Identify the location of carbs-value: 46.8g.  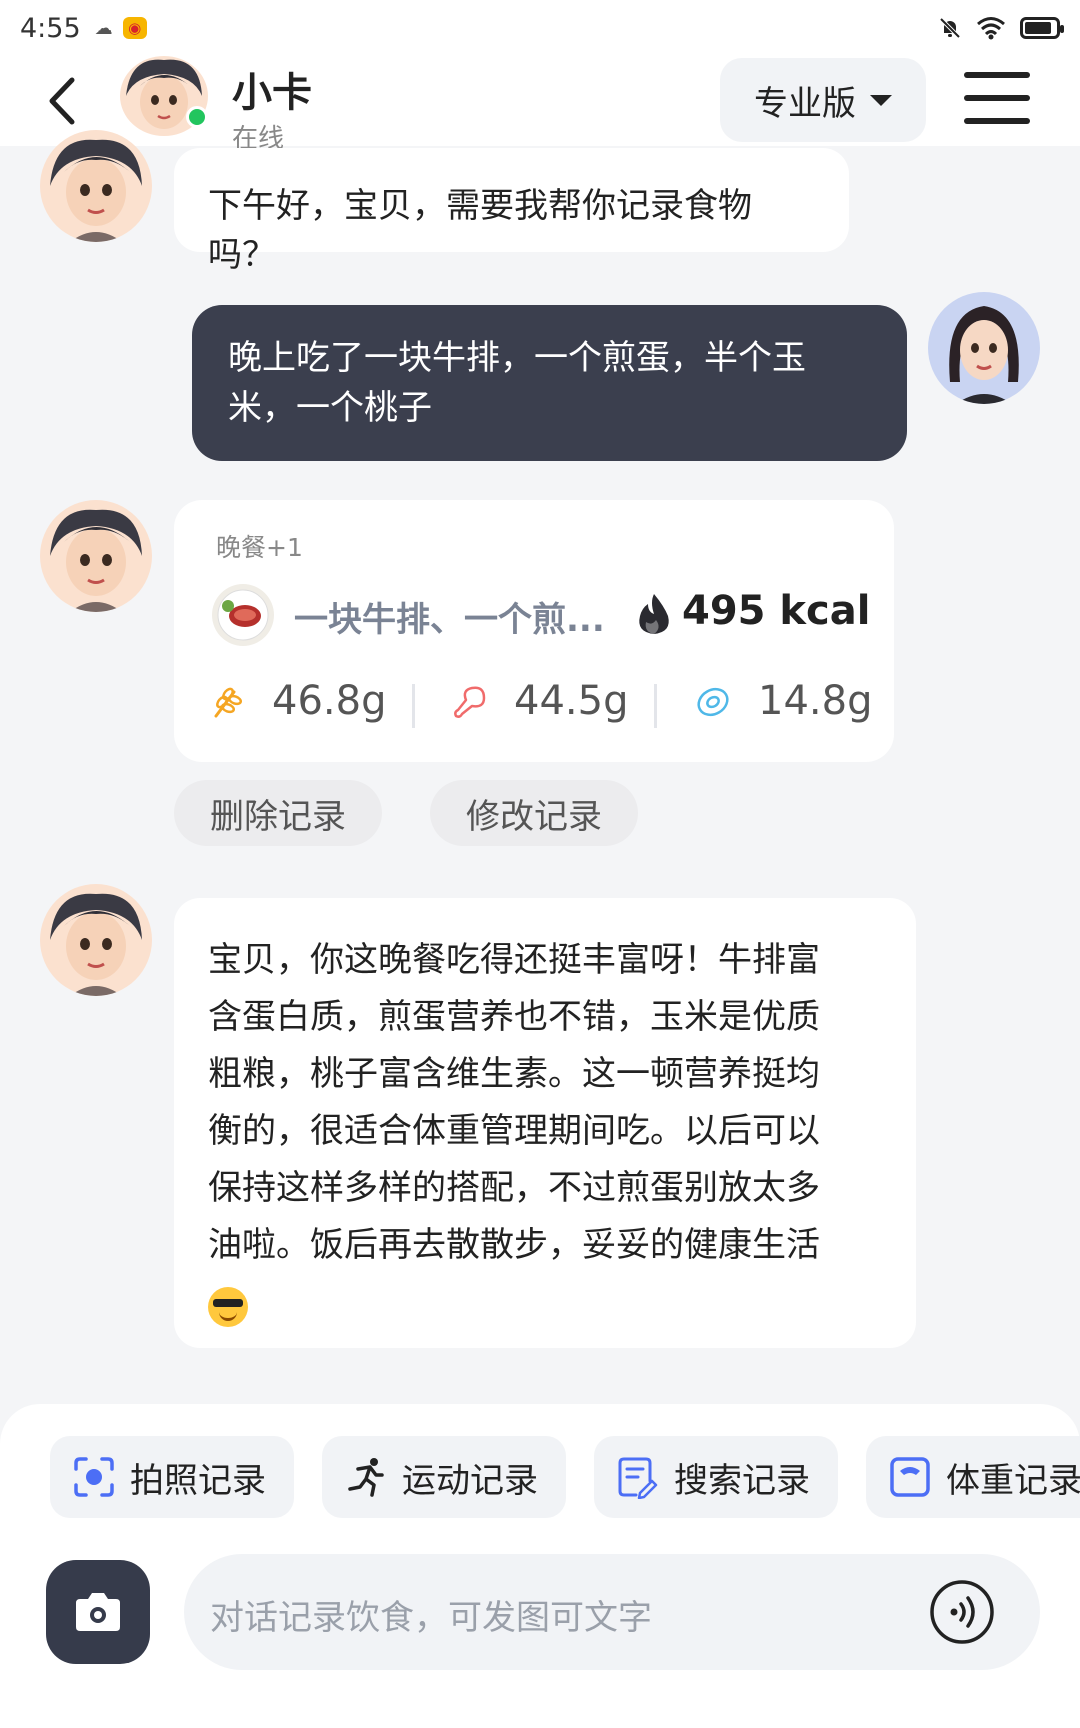
(329, 701).